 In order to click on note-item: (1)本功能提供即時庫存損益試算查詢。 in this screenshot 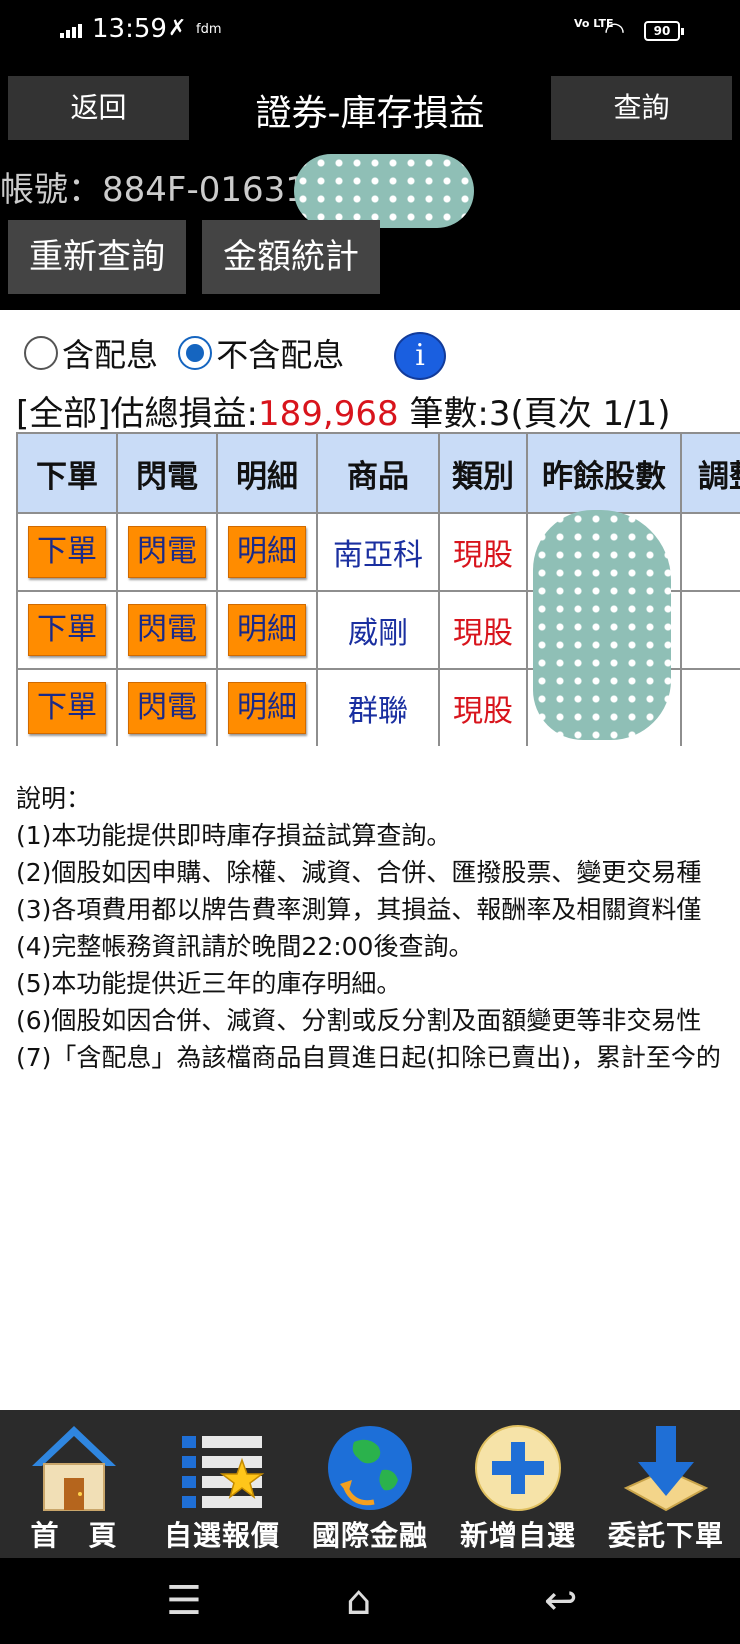, I will do `click(234, 835)`.